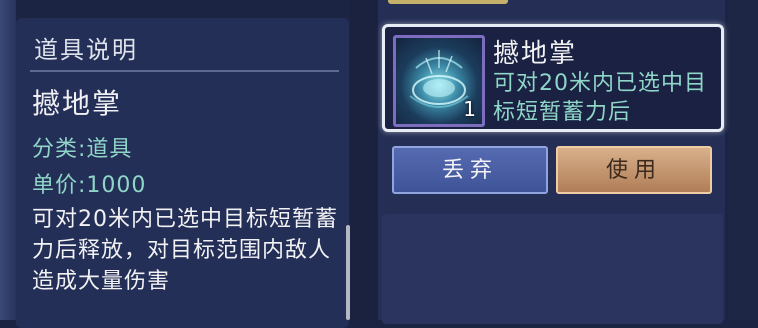 The height and width of the screenshot is (328, 758). What do you see at coordinates (743, 160) in the screenshot?
I see `background-right-edge` at bounding box center [743, 160].